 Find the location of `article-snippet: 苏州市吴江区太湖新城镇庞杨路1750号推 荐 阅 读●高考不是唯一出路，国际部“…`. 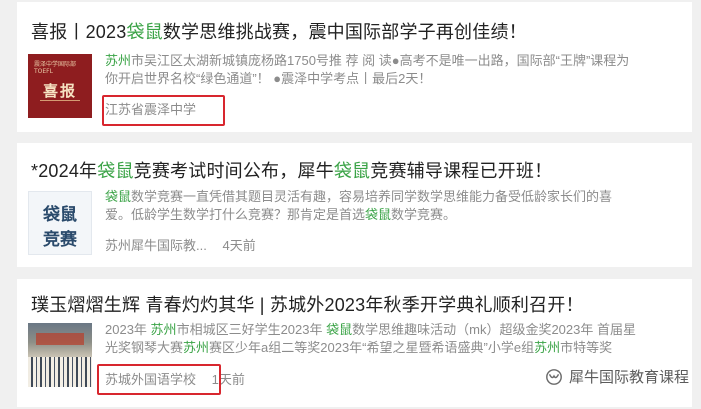

article-snippet: 苏州市吴江区太湖新城镇庞杨路1750号推 荐 阅 读●高考不是唯一出路，国际部“… is located at coordinates (385, 70).